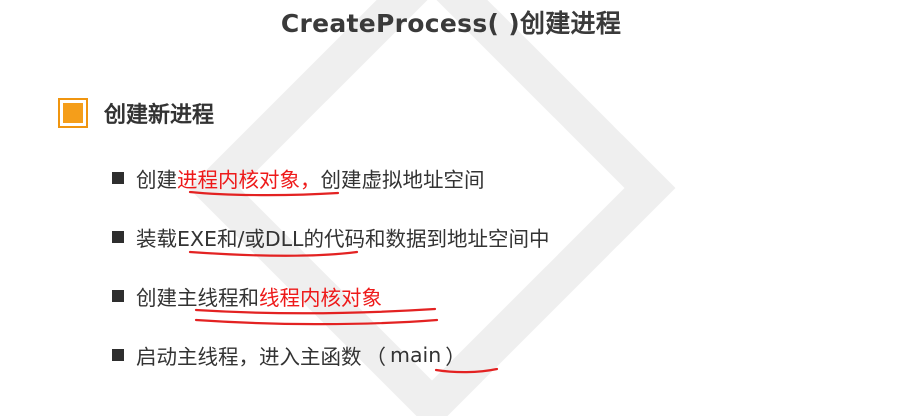  What do you see at coordinates (159, 115) in the screenshot?
I see `section-label: 创建新进程` at bounding box center [159, 115].